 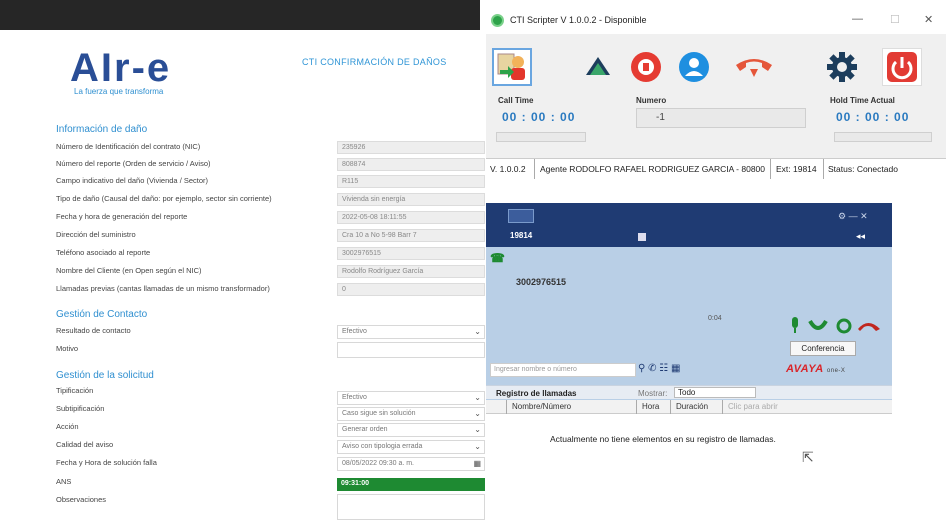 What do you see at coordinates (869, 327) in the screenshot?
I see `end-call-icon` at bounding box center [869, 327].